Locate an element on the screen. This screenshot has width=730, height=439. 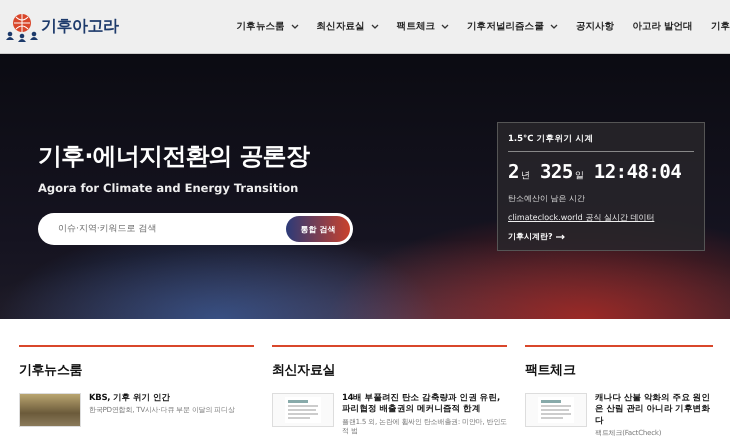
data-source-link: climateclock.world 공식 실시간 데이터 is located at coordinates (581, 217).